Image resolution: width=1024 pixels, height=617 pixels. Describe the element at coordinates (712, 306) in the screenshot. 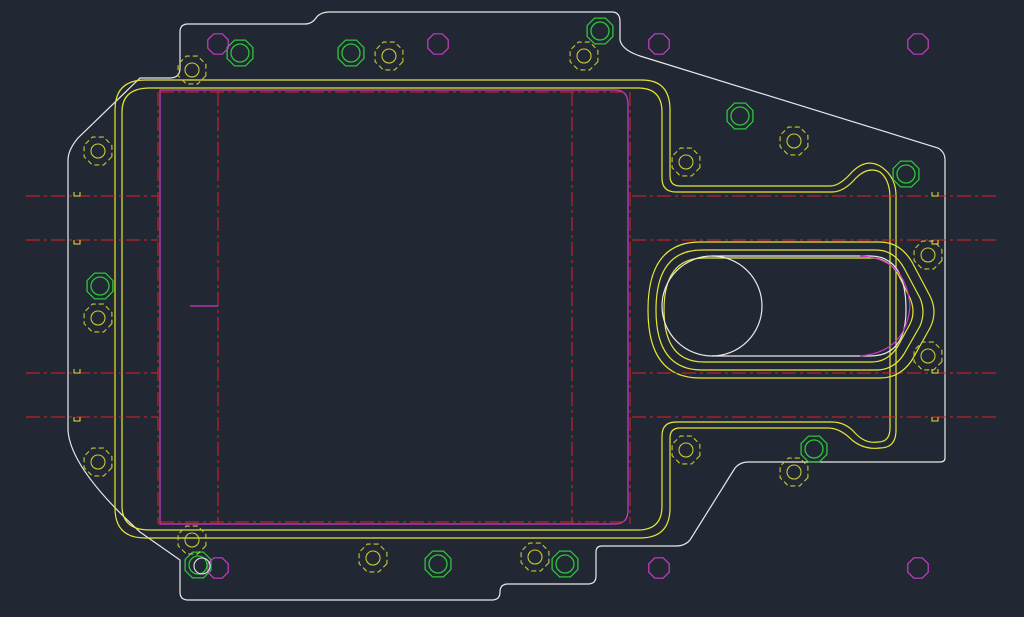

I see `bore-circle` at that location.